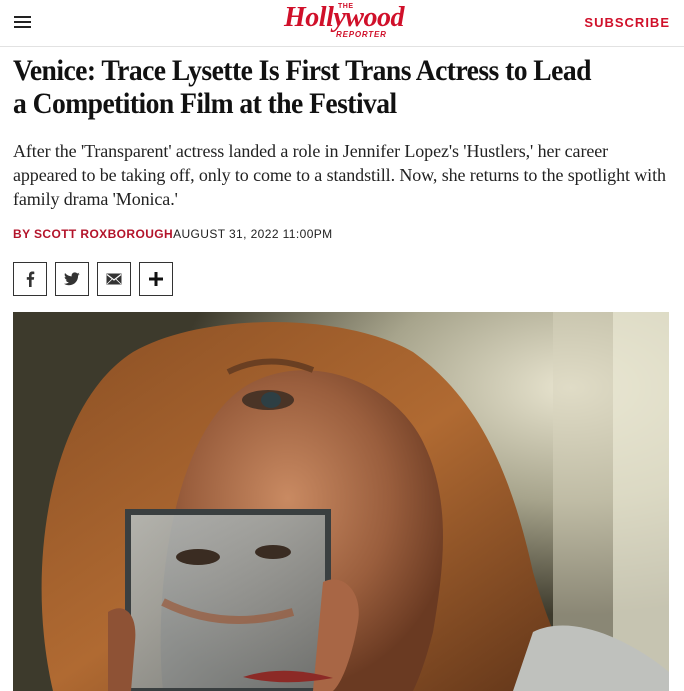 The image size is (684, 691). I want to click on menu-icon, so click(22, 22).